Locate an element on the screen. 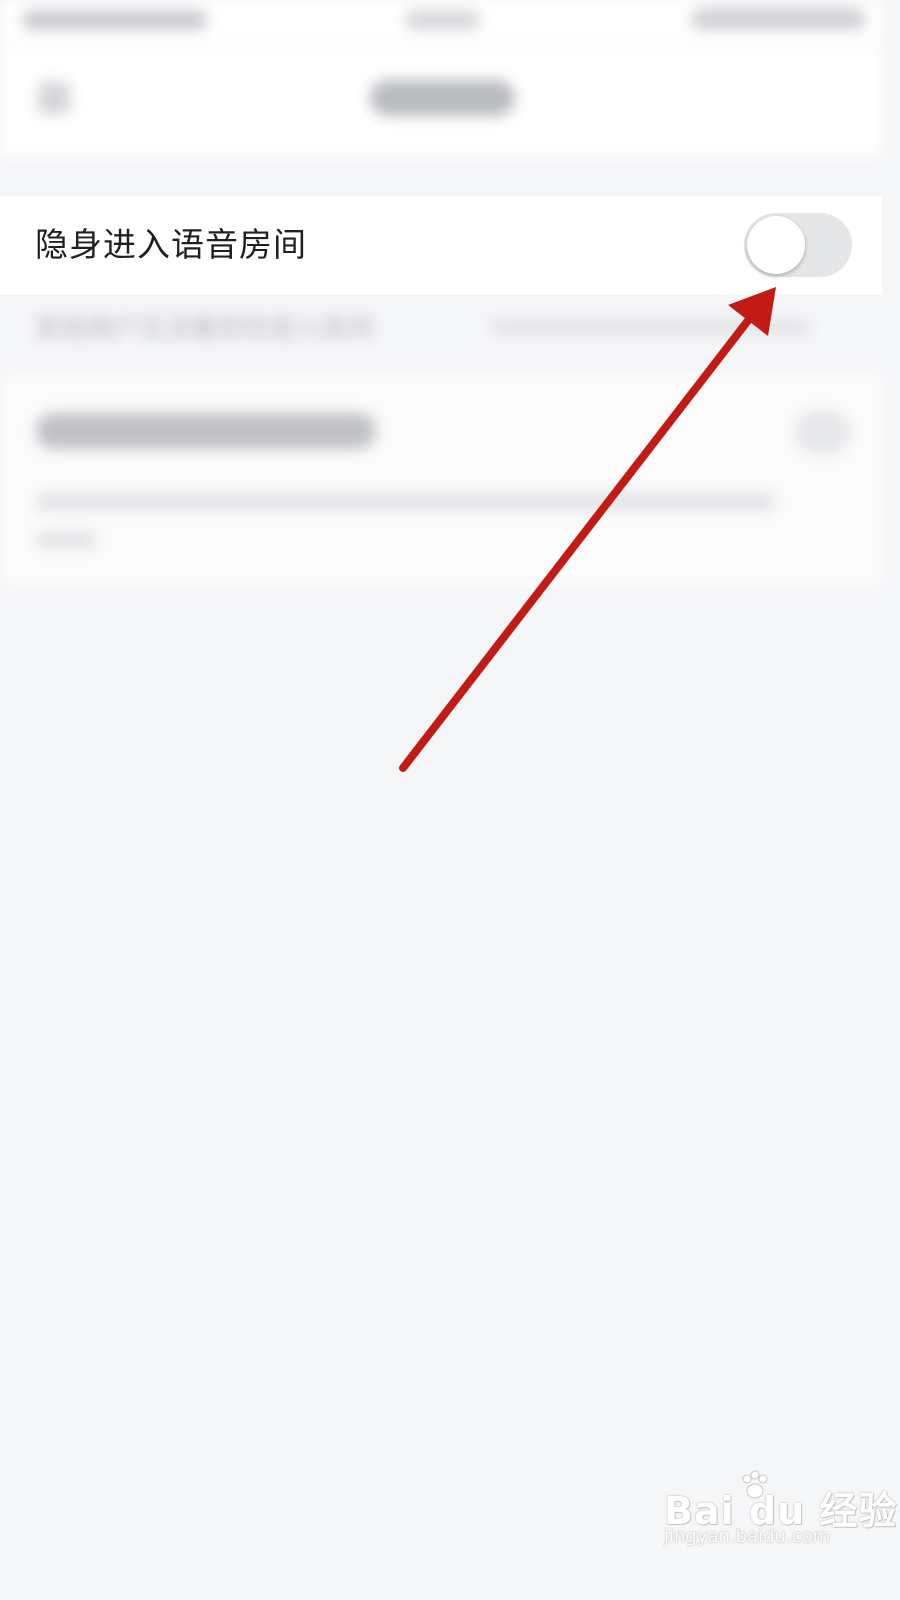  status-bar-indicators is located at coordinates (778, 19).